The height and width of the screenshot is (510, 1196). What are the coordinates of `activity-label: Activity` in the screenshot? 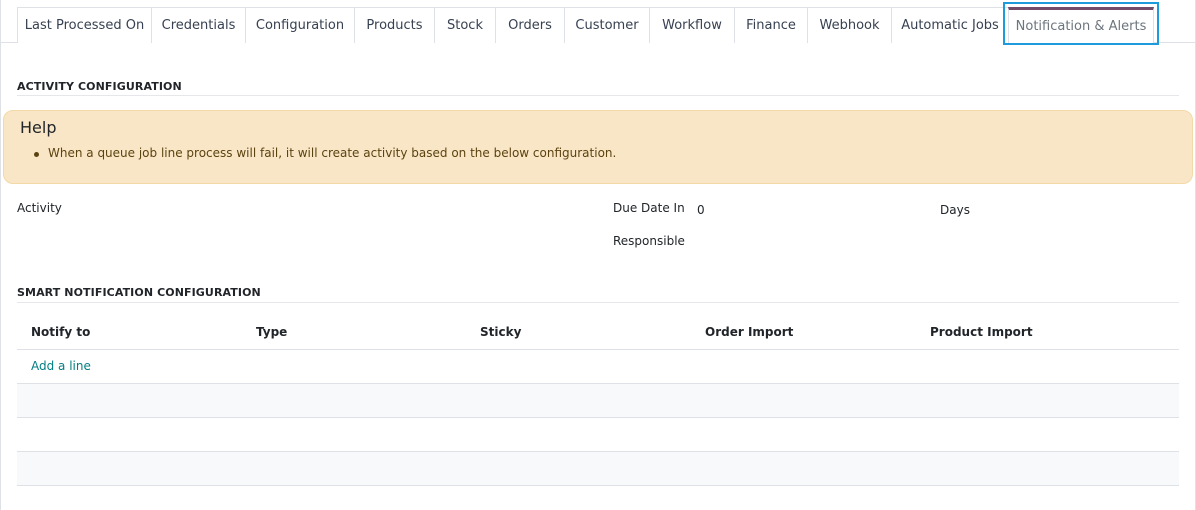 It's located at (39, 208).